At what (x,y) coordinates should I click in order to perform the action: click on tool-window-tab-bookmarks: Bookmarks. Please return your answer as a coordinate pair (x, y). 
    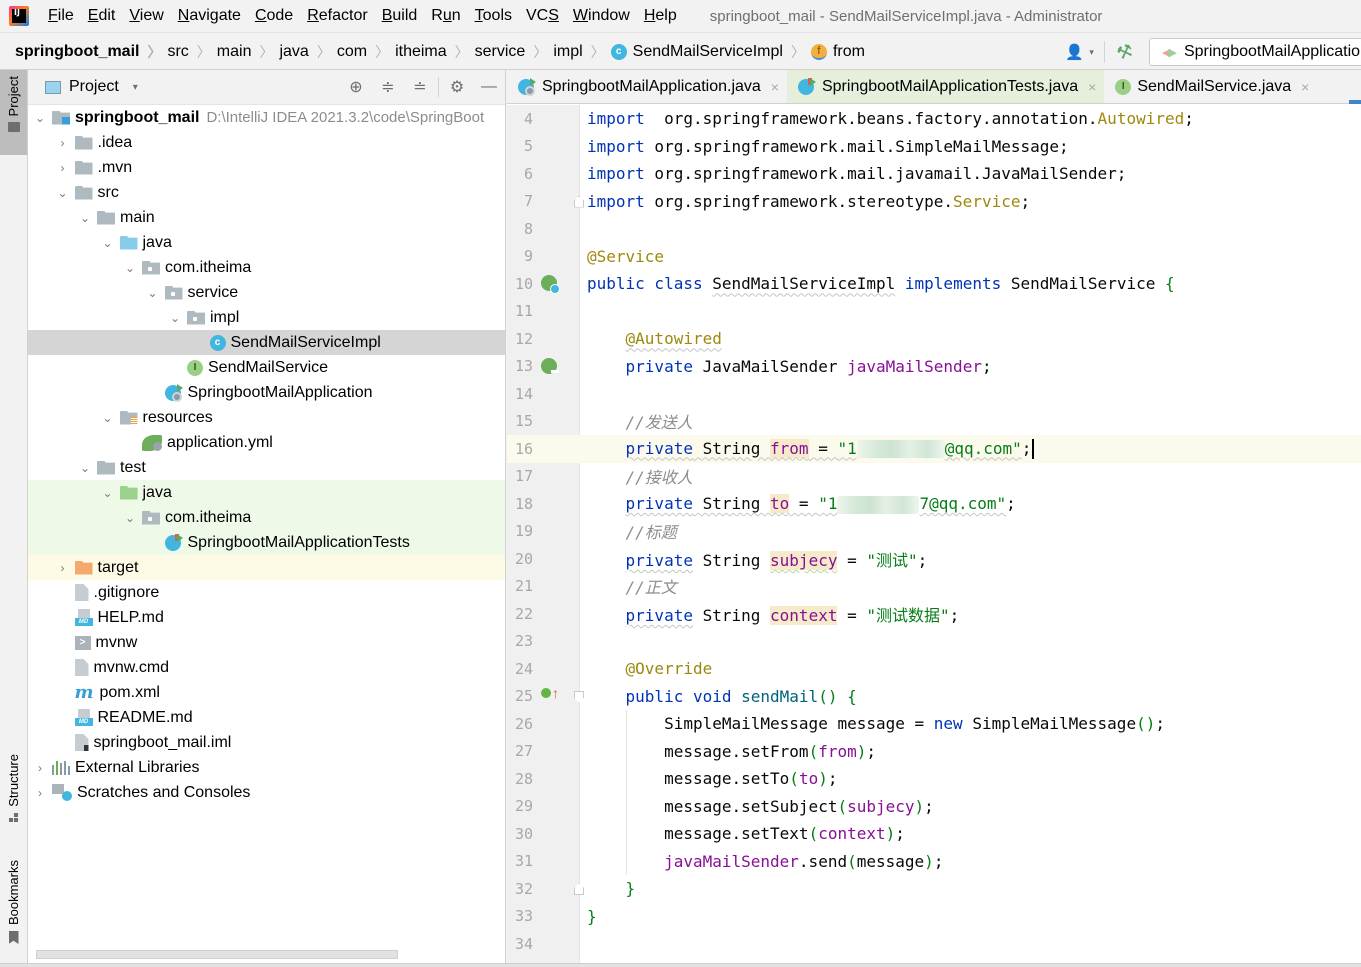
    Looking at the image, I should click on (13, 905).